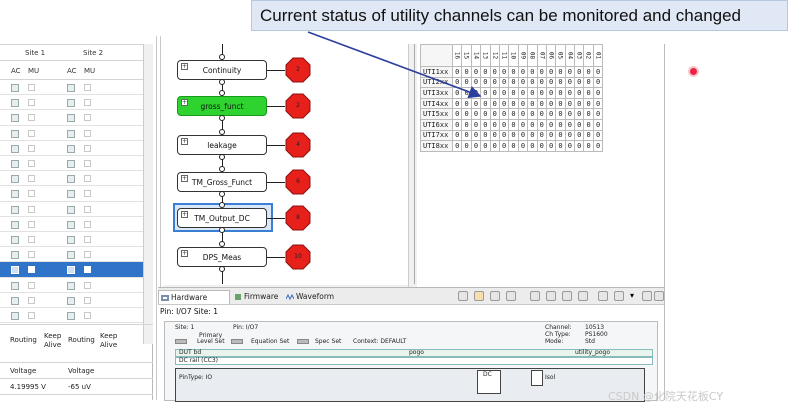  What do you see at coordinates (222, 145) in the screenshot?
I see `flow-node: + leakage` at bounding box center [222, 145].